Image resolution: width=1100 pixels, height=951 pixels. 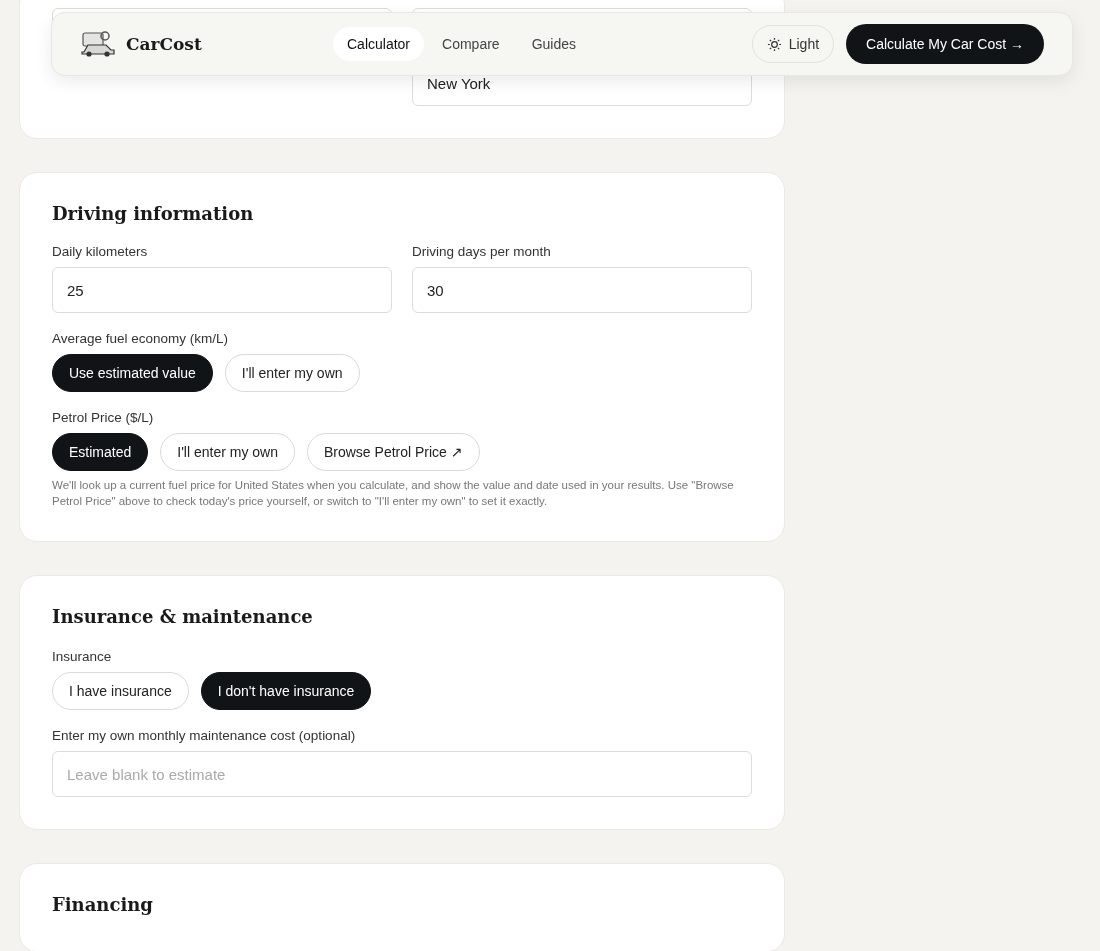 I want to click on option-pill: I don't have insurance, so click(x=286, y=691).